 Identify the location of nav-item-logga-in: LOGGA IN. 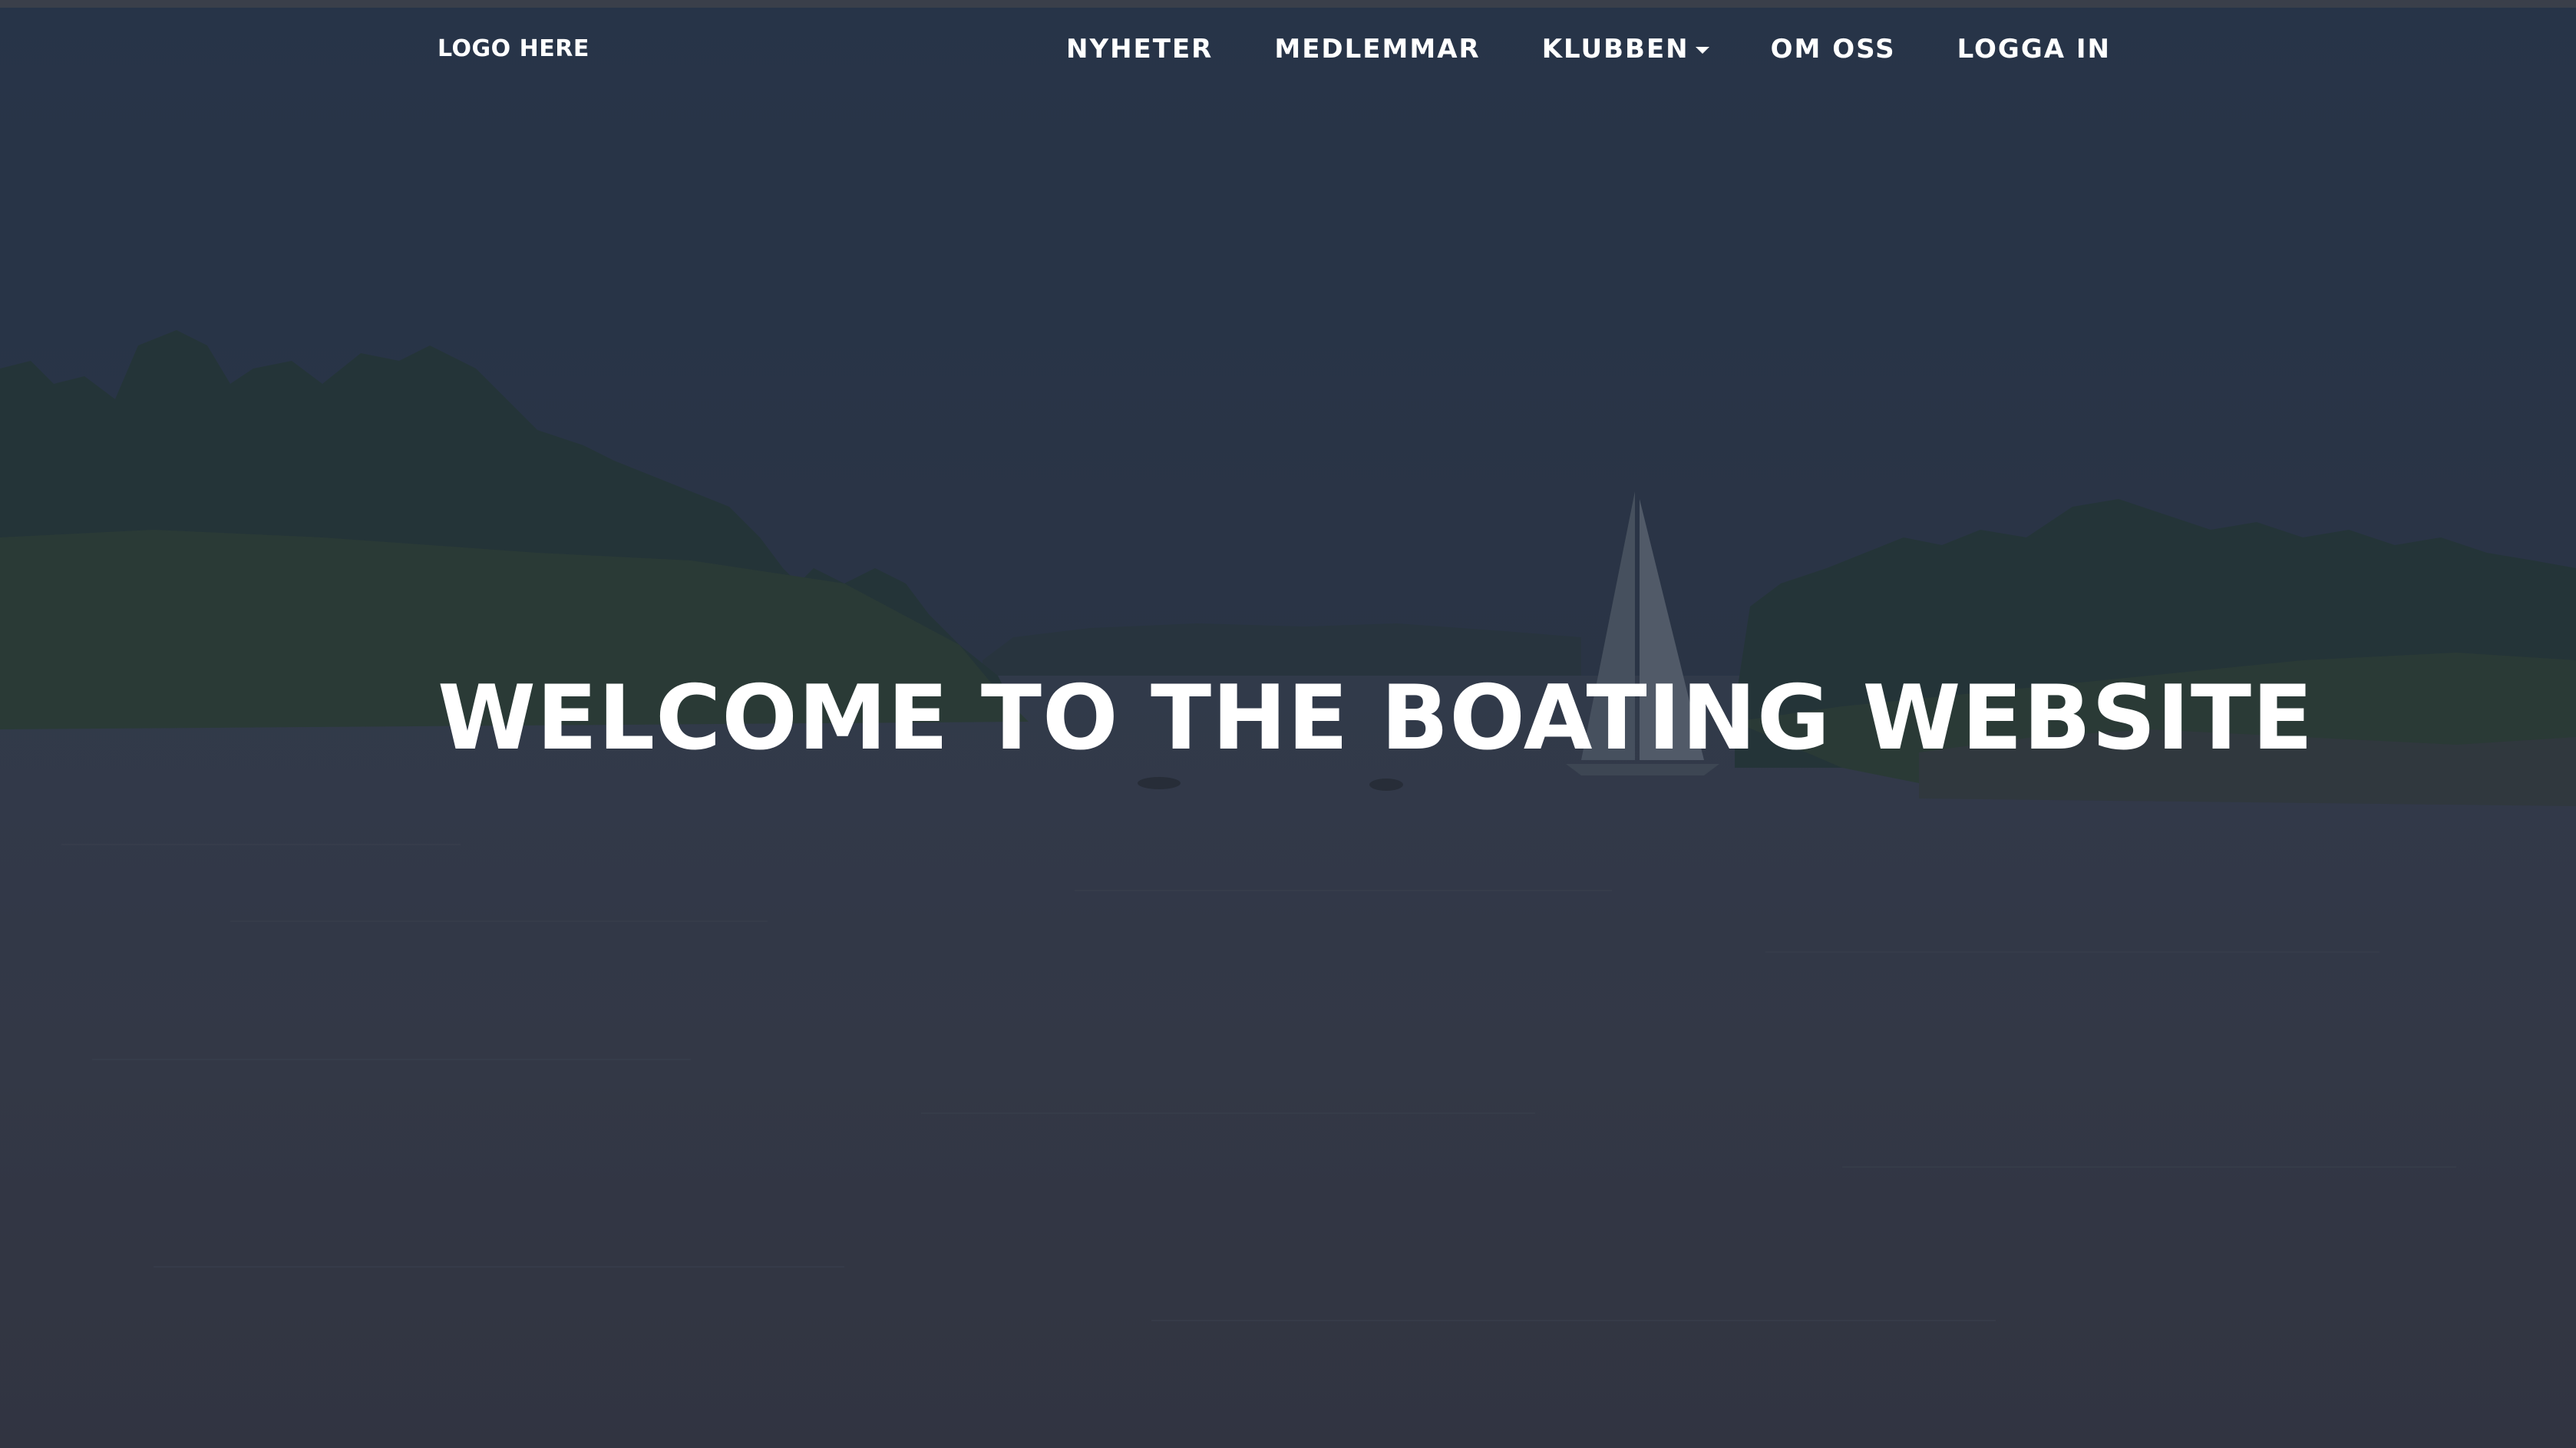
(2034, 49).